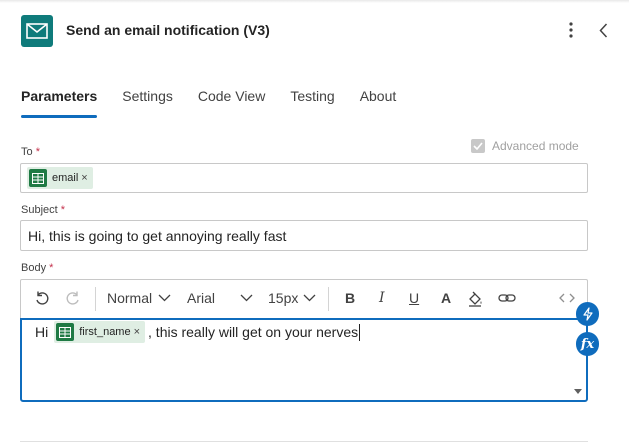 The image size is (629, 446). I want to click on email-token-label: email, so click(65, 178).